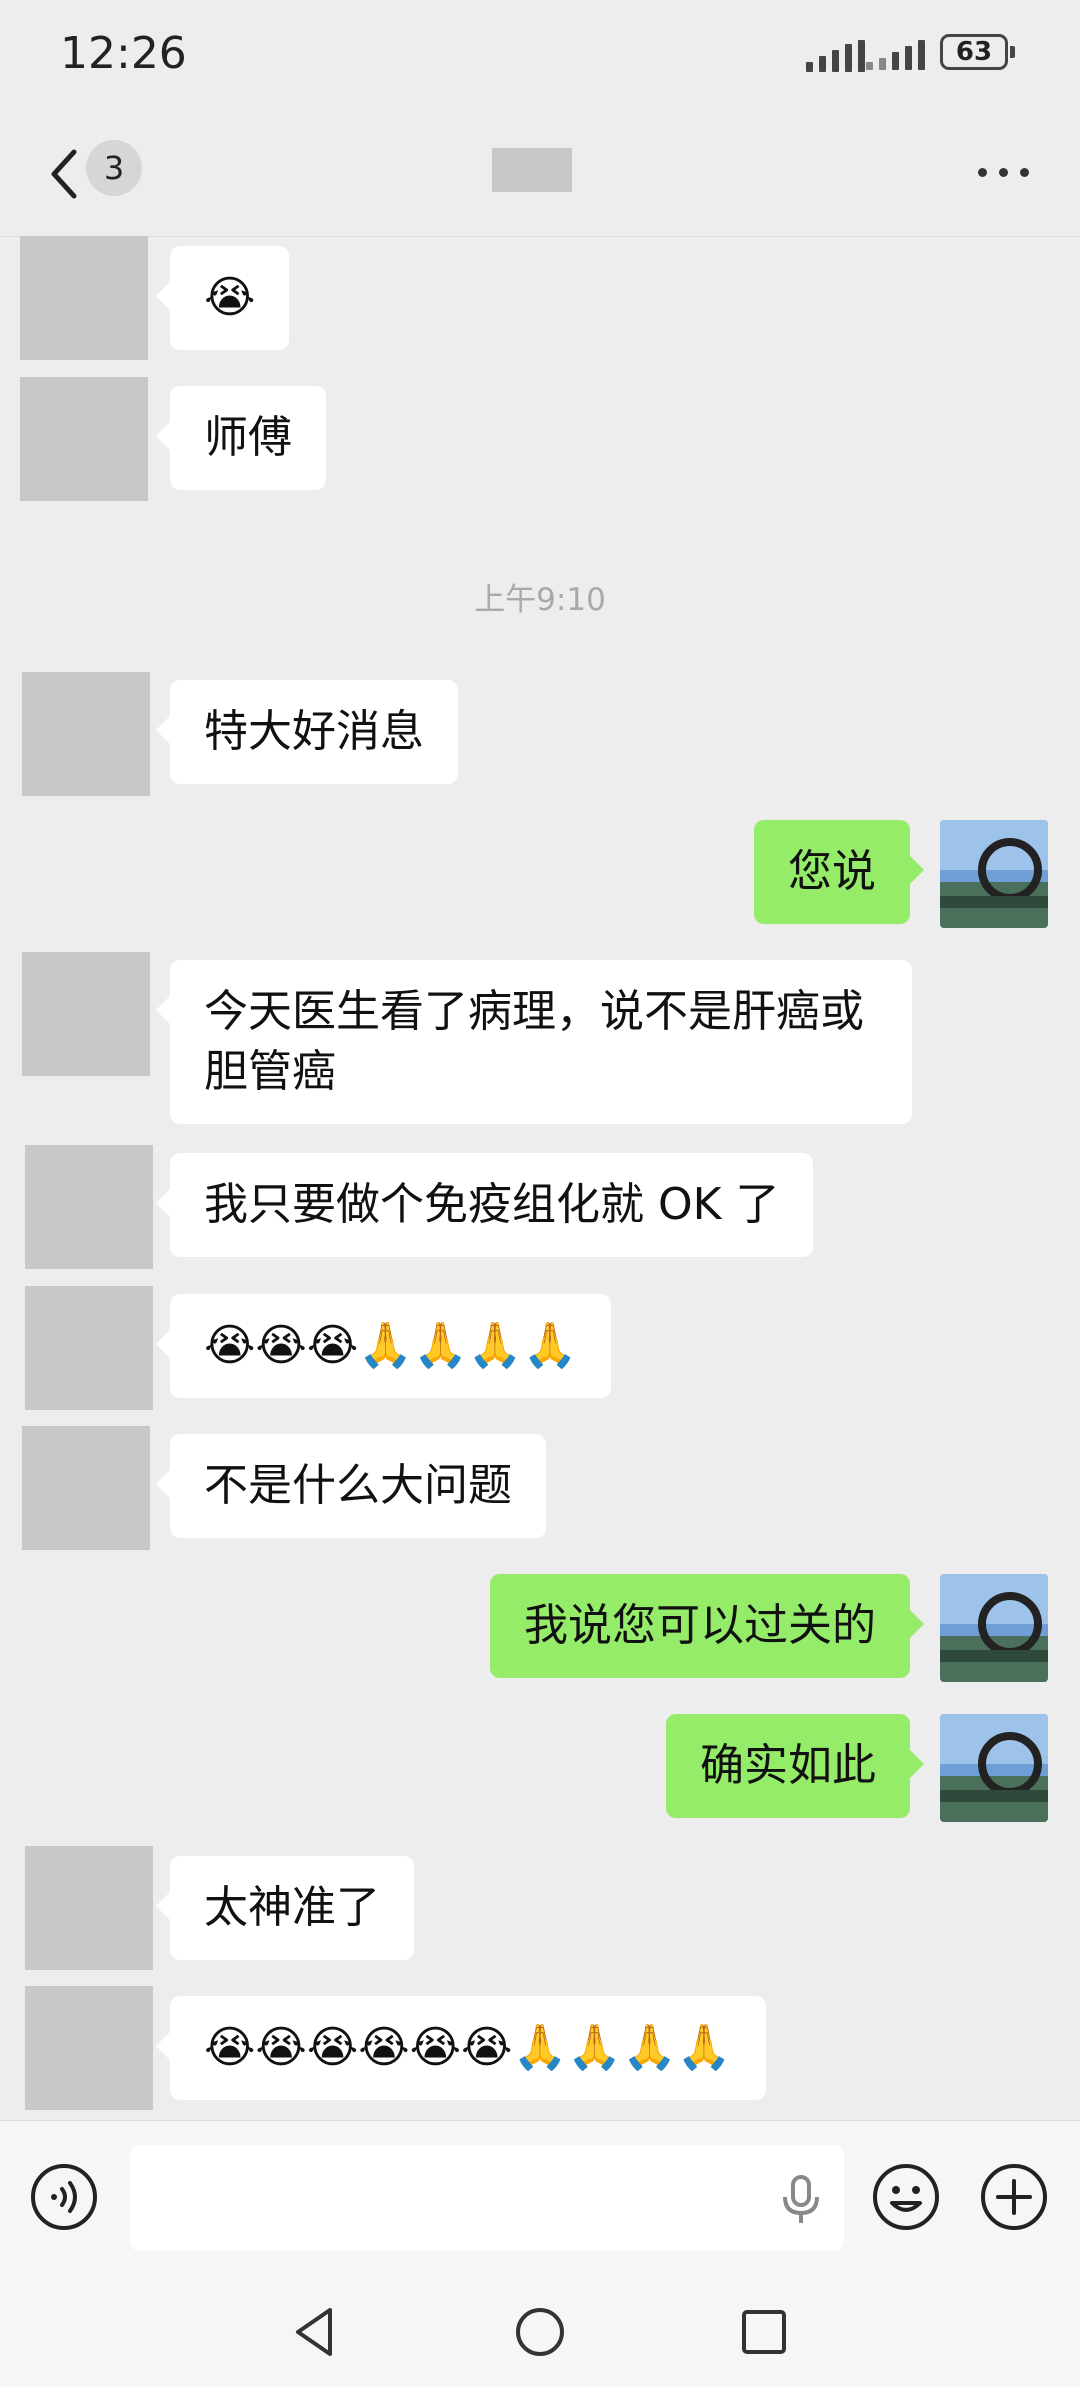  Describe the element at coordinates (285, 1908) in the screenshot. I see `message-bubble-incoming: 太神准了` at that location.